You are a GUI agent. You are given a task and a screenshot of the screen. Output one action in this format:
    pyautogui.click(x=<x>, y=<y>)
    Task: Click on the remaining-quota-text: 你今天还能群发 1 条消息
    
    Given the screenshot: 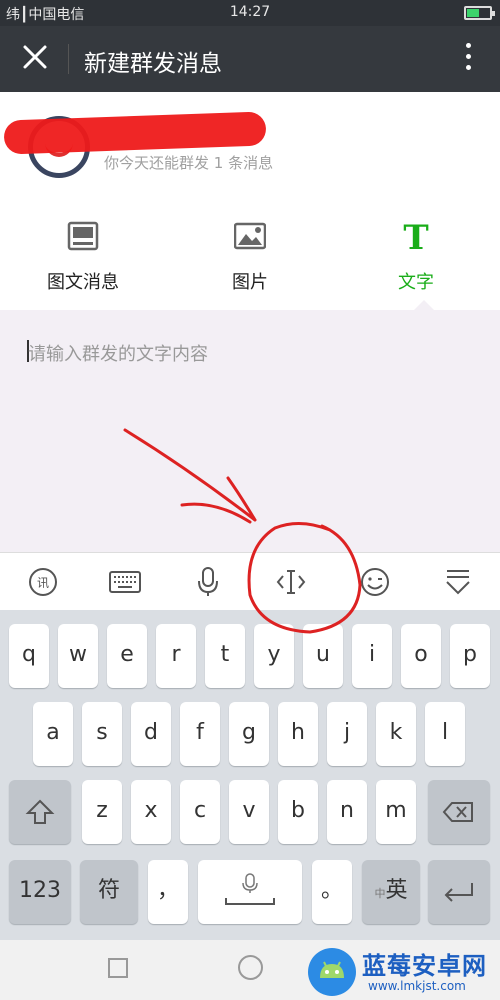 What is the action you would take?
    pyautogui.click(x=189, y=163)
    